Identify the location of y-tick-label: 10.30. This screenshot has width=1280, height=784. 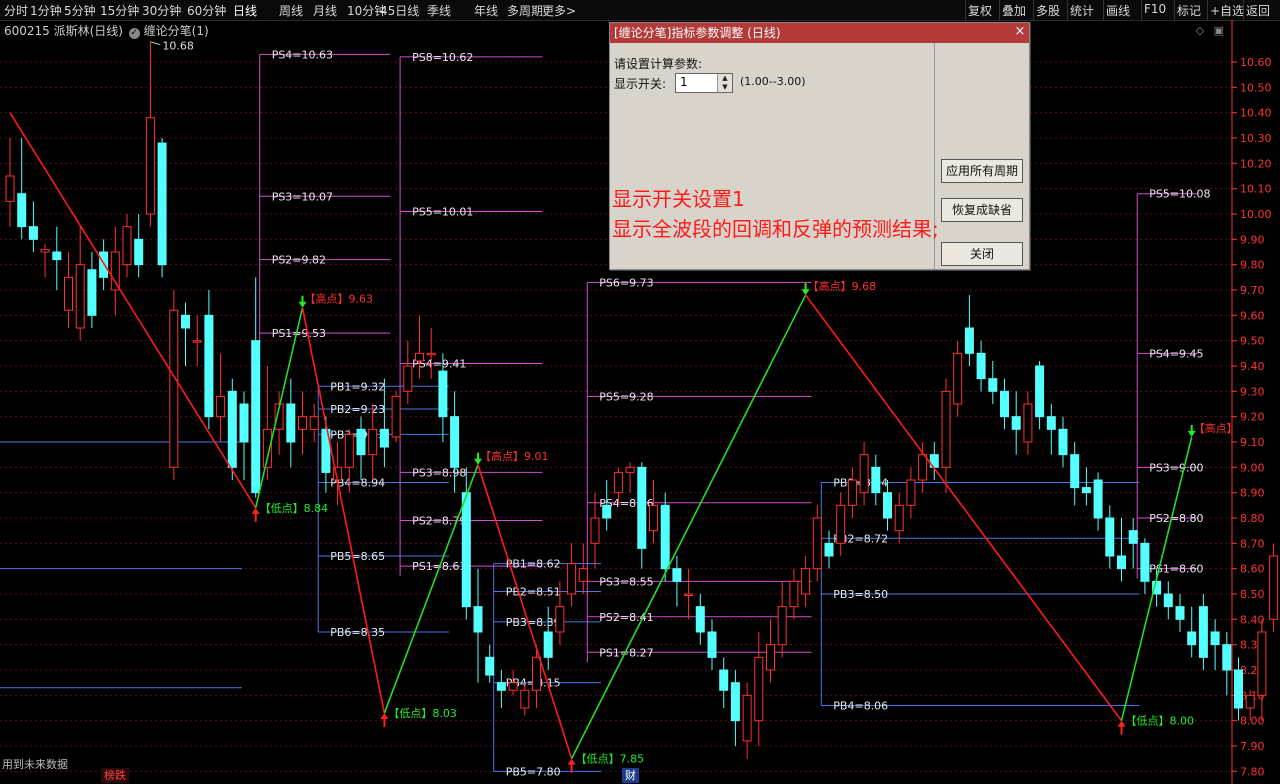
(1256, 138).